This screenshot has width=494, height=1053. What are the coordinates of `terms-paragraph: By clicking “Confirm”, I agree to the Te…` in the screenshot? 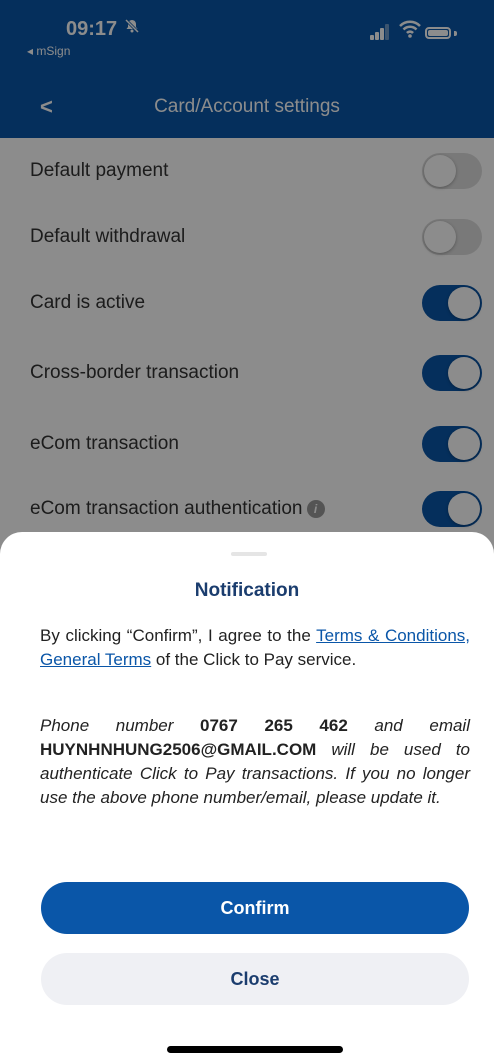 It's located at (255, 647).